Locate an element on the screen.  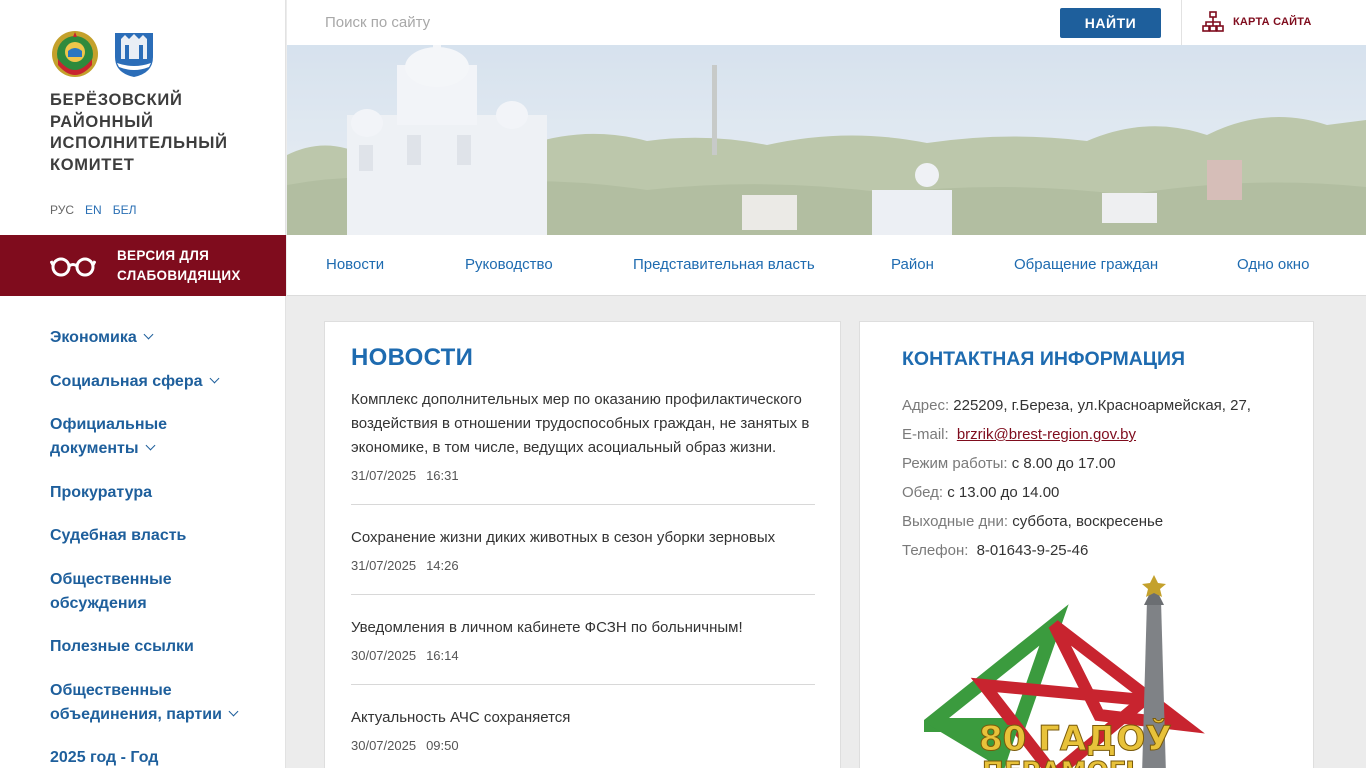
sidebar-item-useful-links: Полезные ссылки is located at coordinates (160, 647).